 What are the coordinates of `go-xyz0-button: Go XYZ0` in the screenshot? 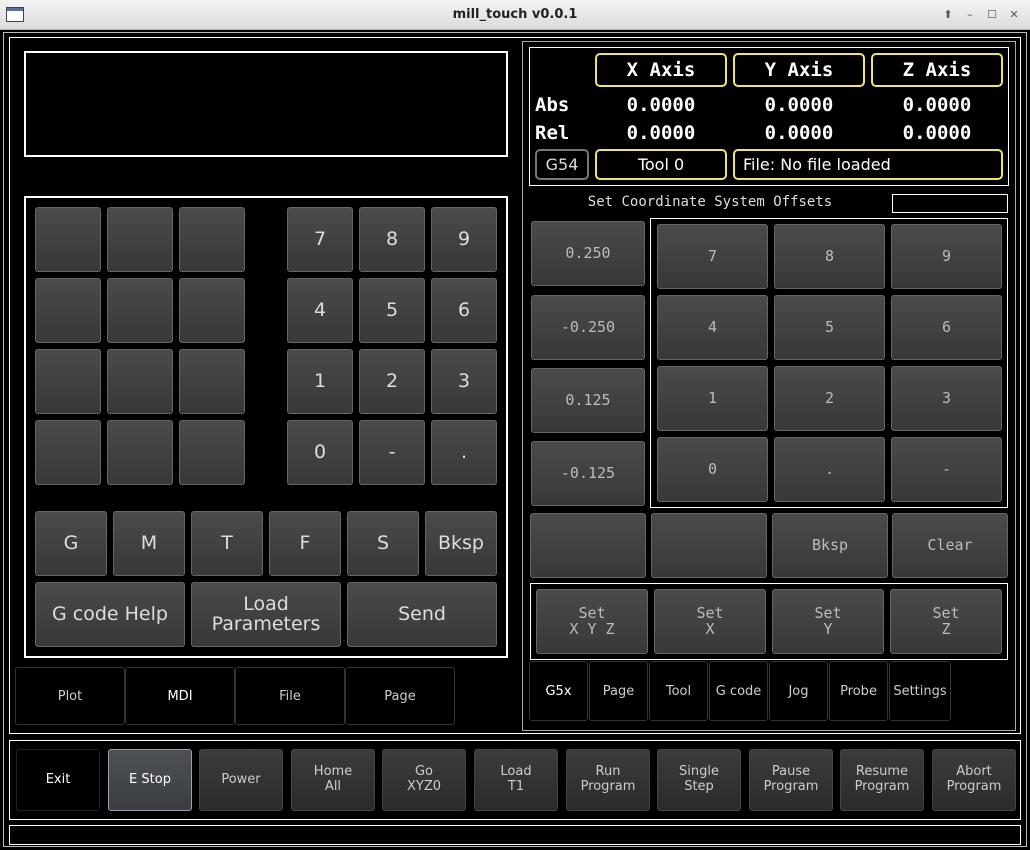 It's located at (424, 780).